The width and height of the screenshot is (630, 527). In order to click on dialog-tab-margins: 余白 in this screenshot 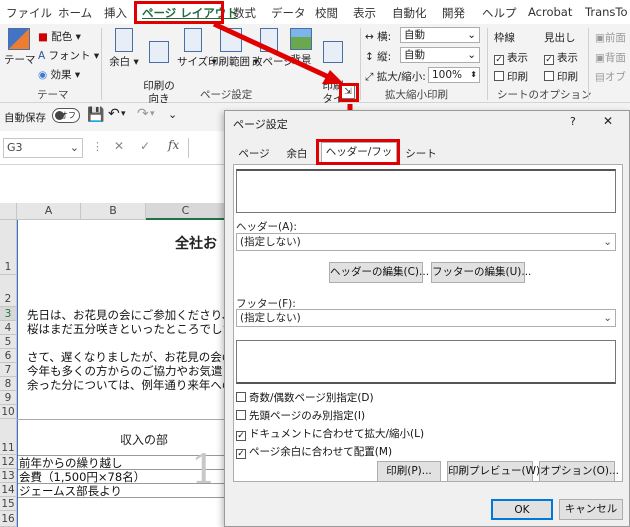, I will do `click(297, 155)`.